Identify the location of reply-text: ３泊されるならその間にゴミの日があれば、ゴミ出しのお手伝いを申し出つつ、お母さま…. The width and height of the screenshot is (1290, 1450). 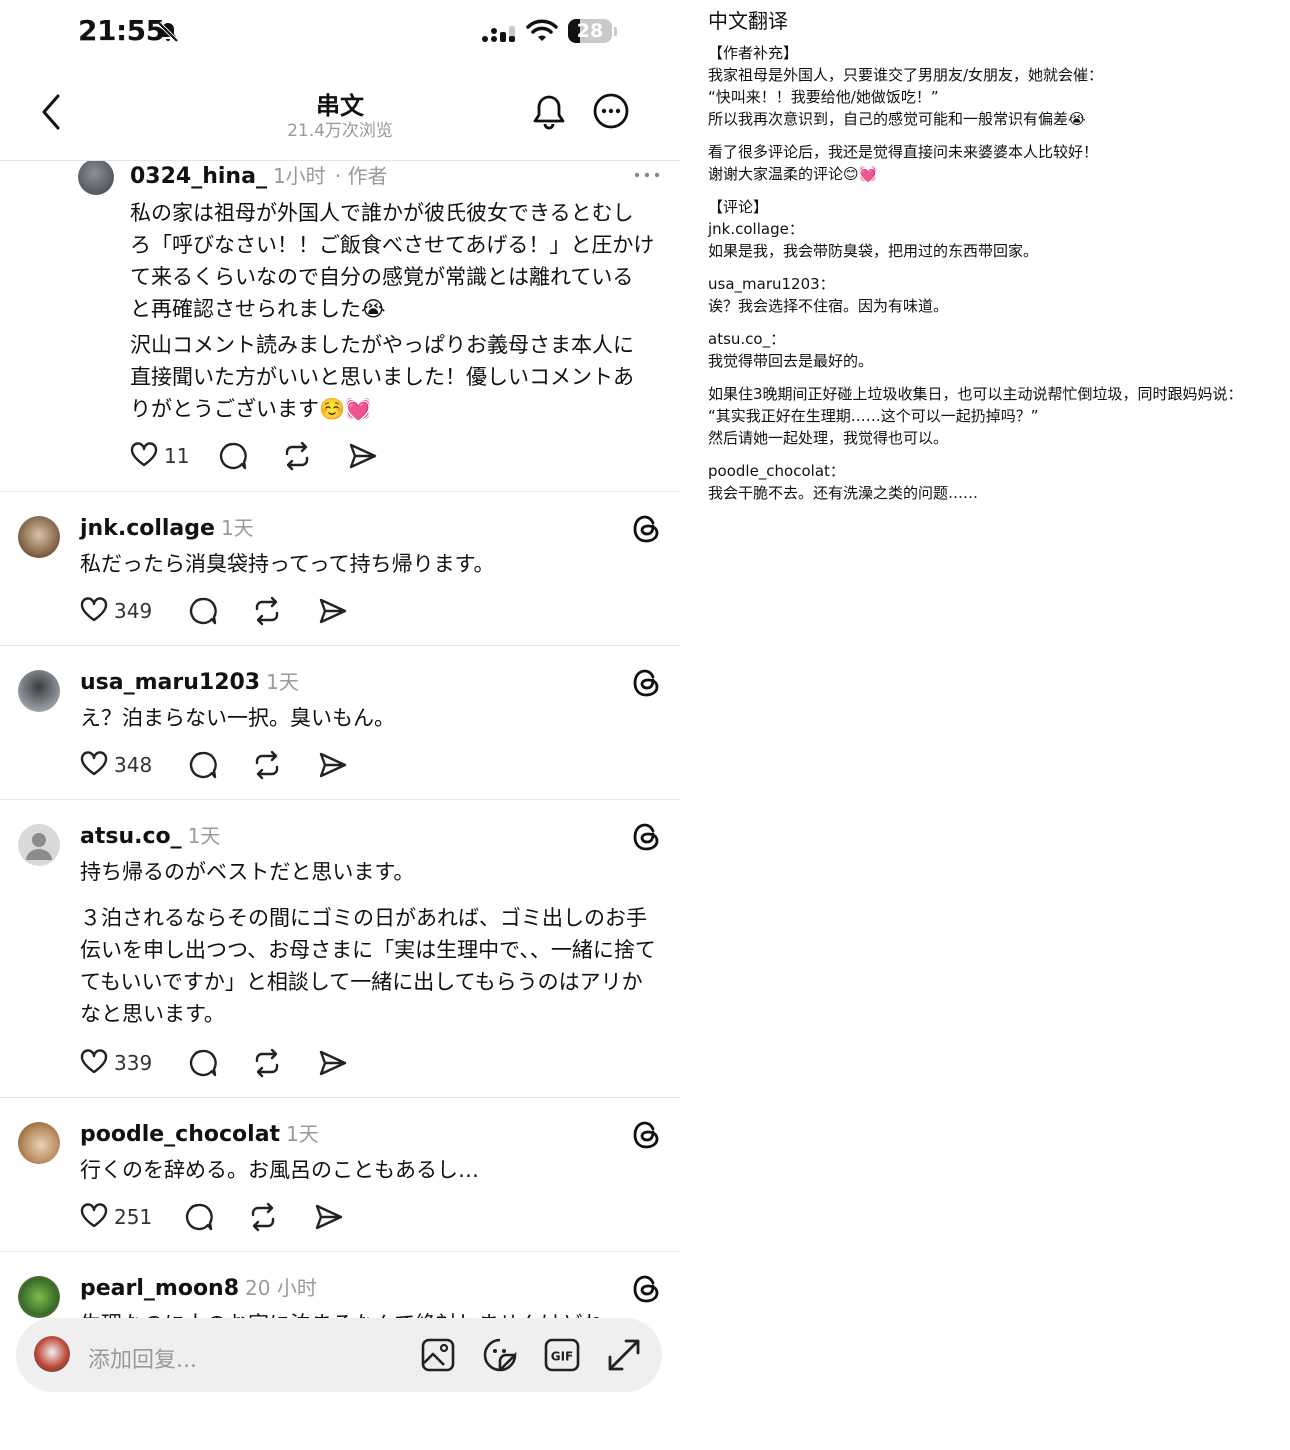
(368, 966).